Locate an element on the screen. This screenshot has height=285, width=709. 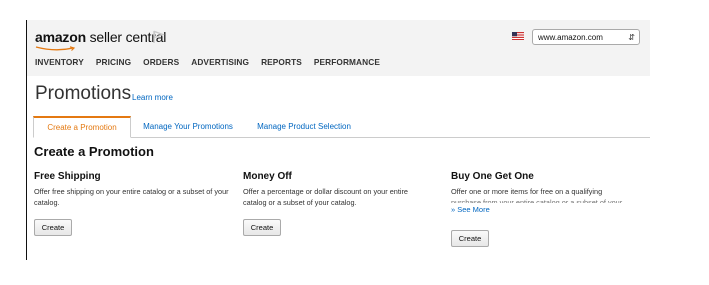
learn-more-link: Learn more is located at coordinates (152, 97).